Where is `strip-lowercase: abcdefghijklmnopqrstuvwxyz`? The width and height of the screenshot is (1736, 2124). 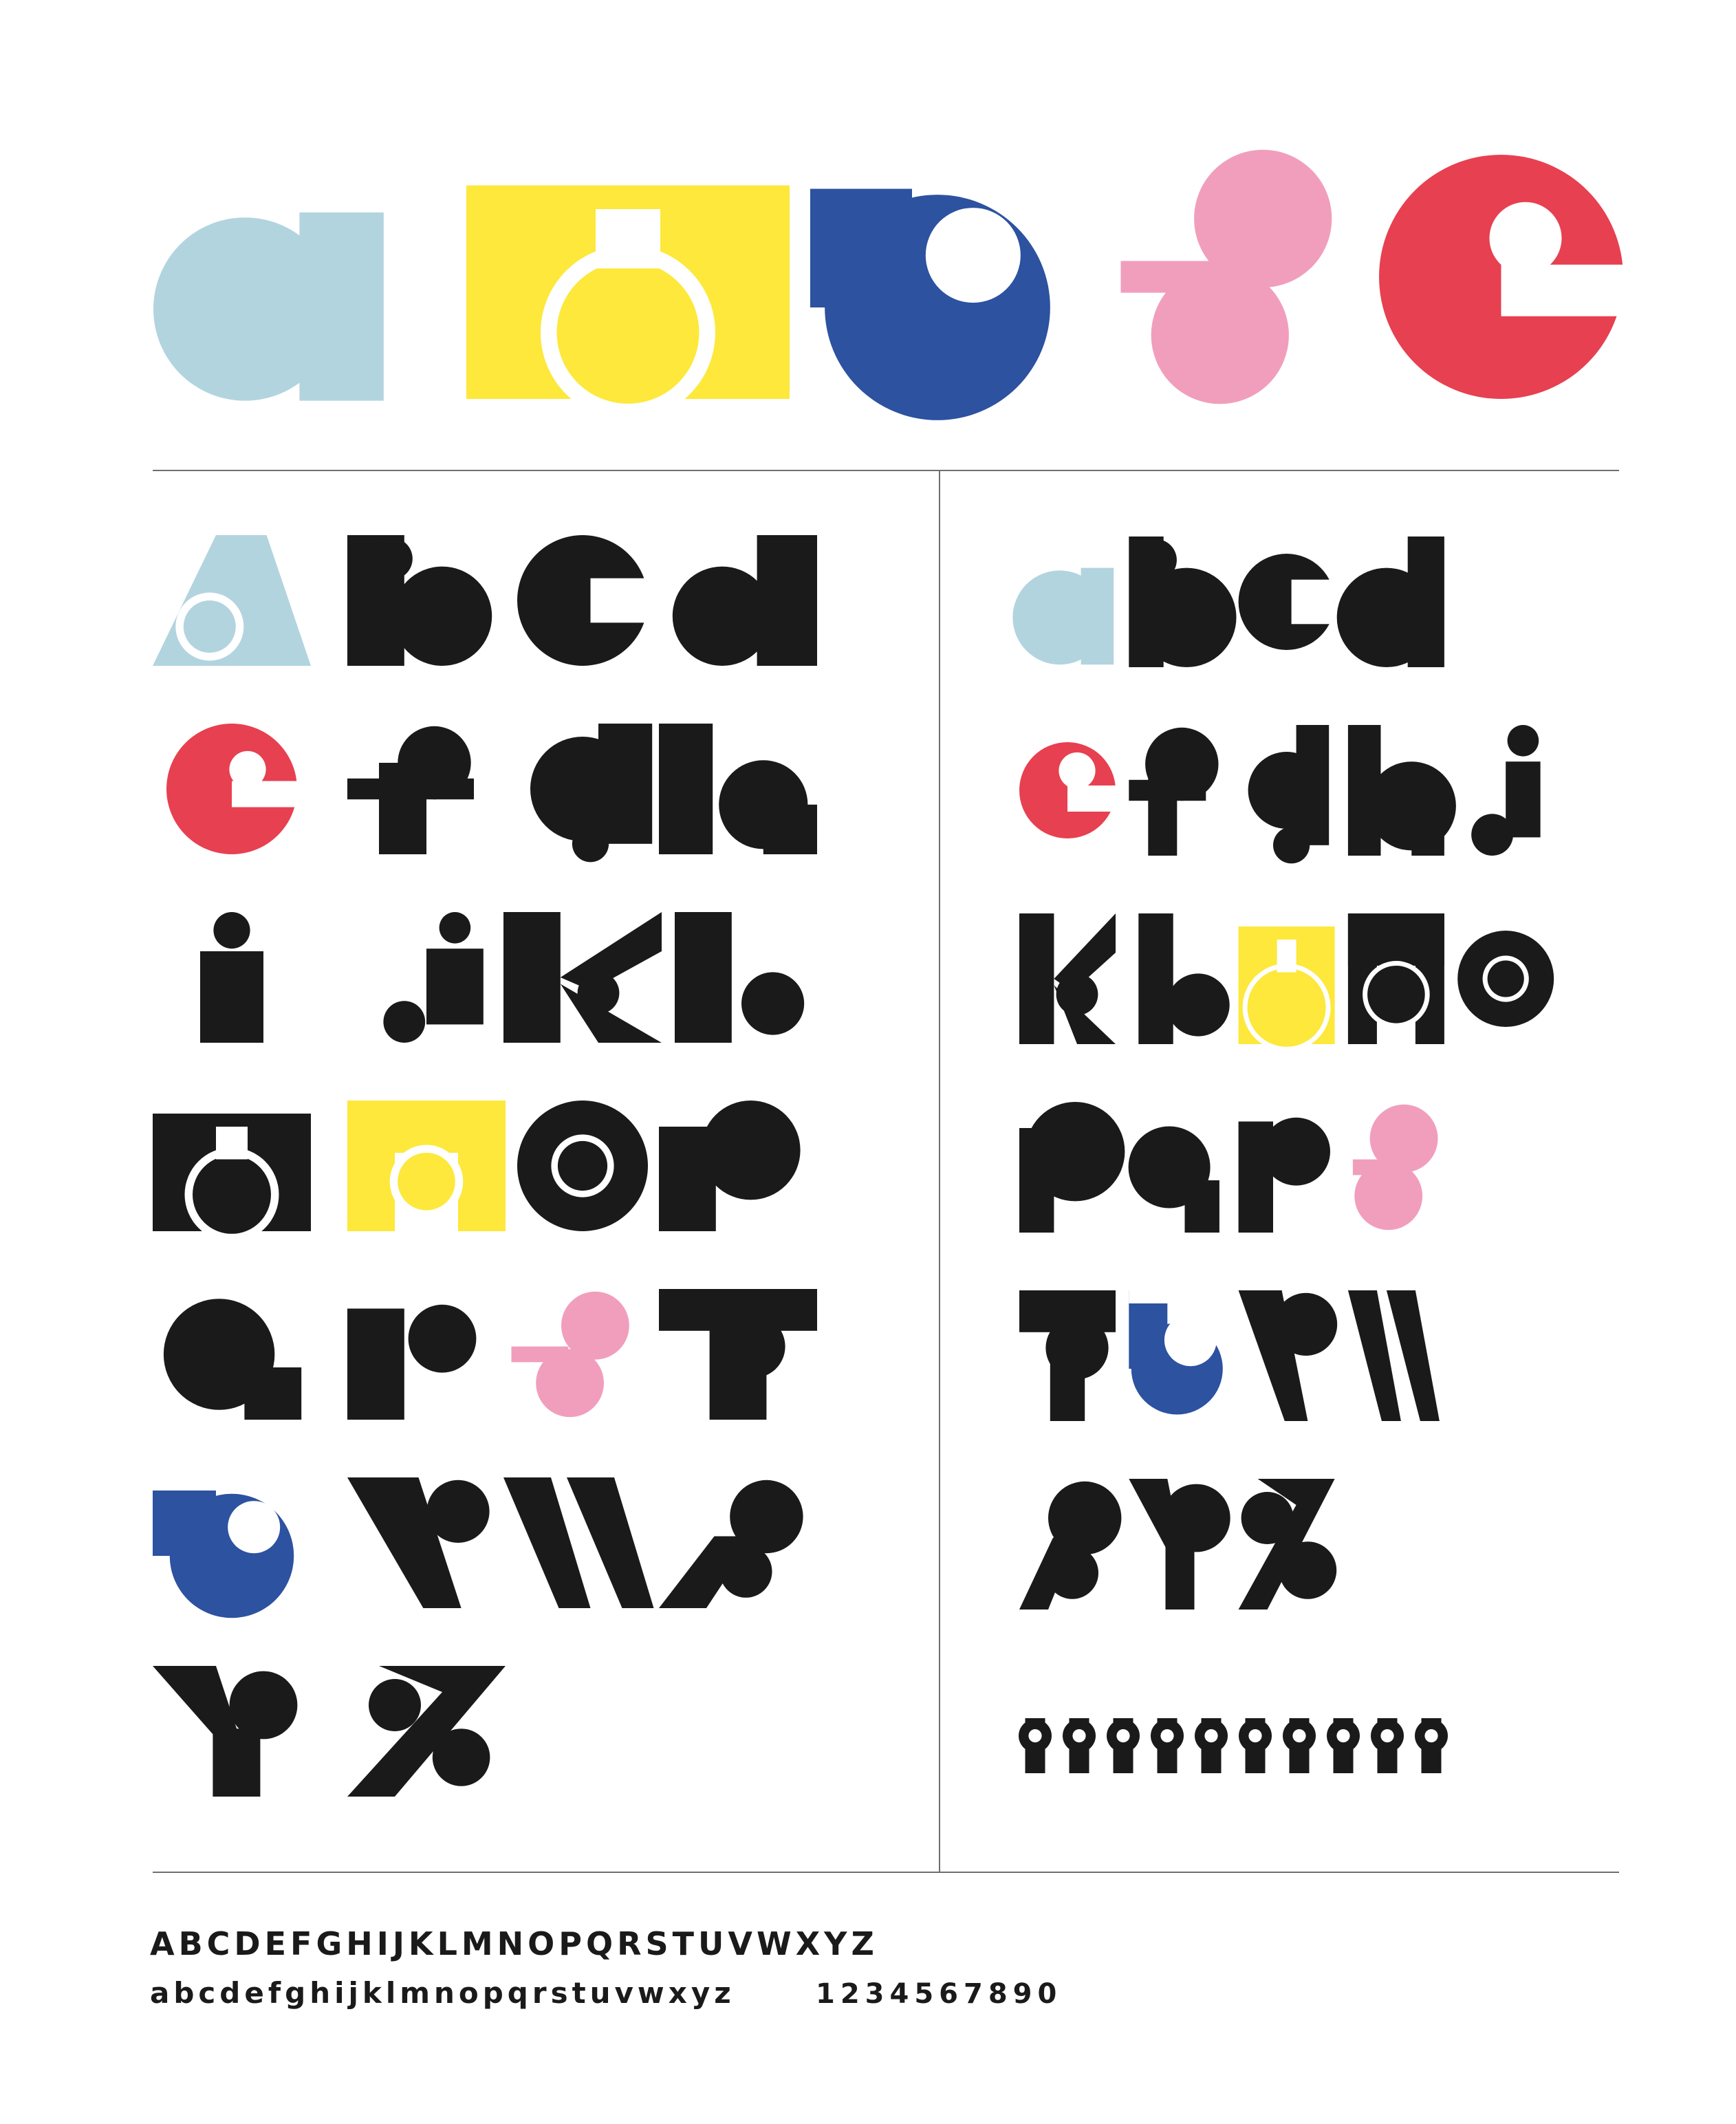 strip-lowercase: abcdefghijklmnopqrstuvwxyz is located at coordinates (442, 1993).